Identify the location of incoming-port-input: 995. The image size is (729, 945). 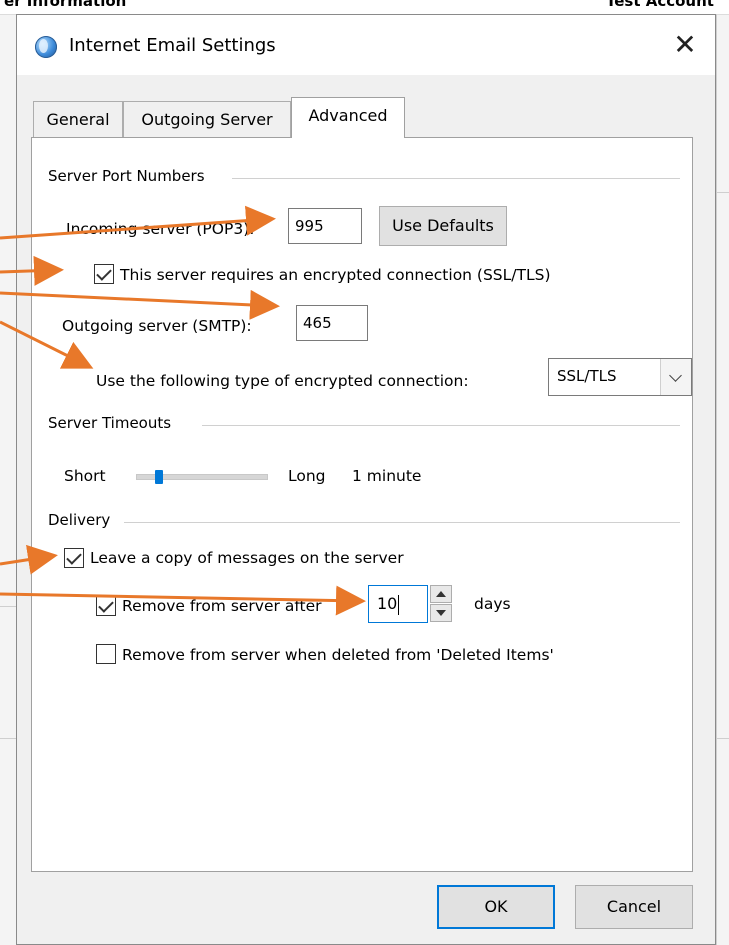
(325, 226).